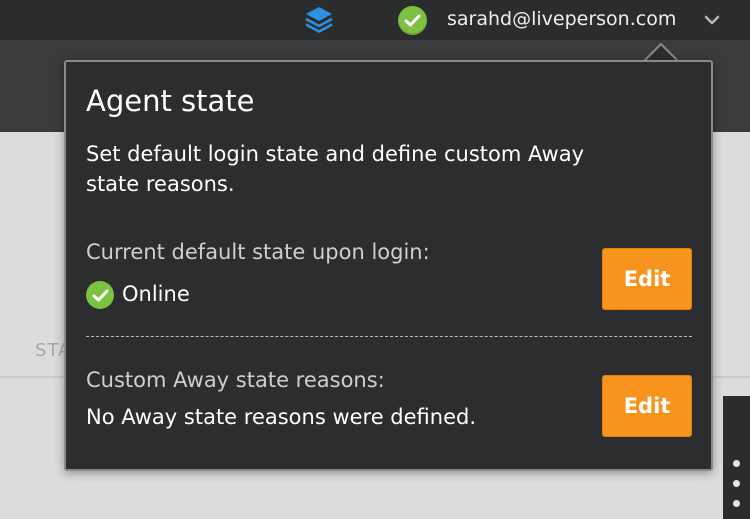 This screenshot has width=750, height=519. Describe the element at coordinates (375, 20) in the screenshot. I see `top-bar: sarahd@liveperson.com` at that location.